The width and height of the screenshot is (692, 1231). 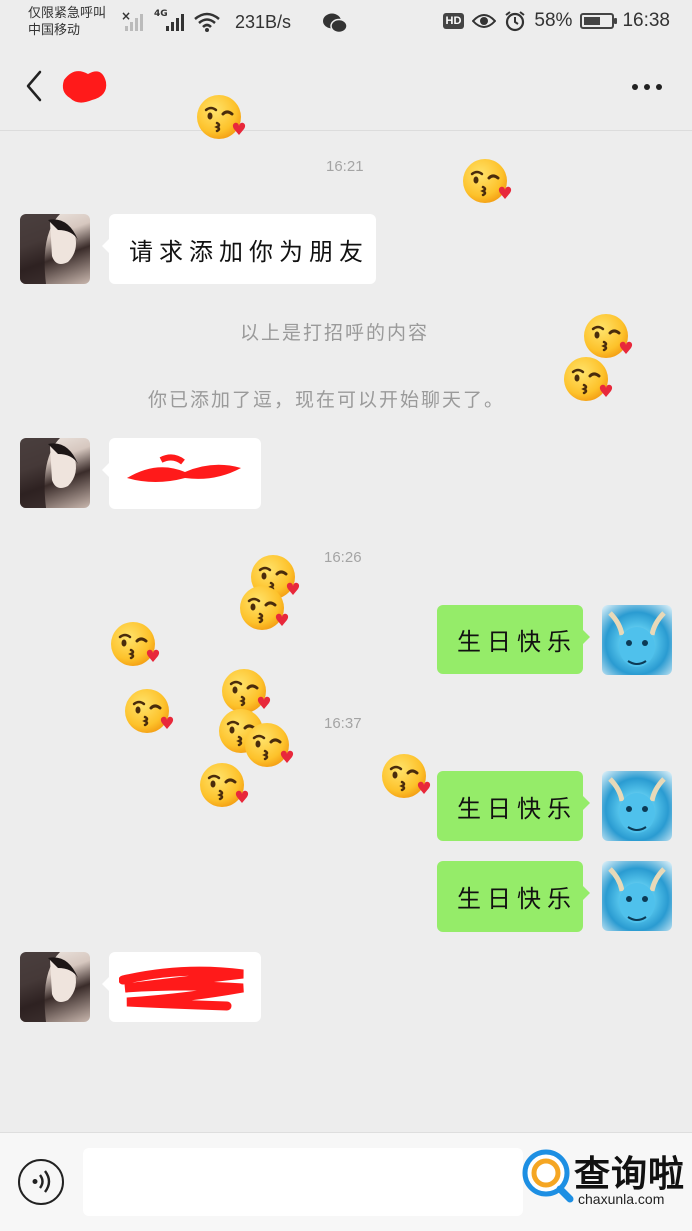 I want to click on voice-icon, so click(x=41, y=1182).